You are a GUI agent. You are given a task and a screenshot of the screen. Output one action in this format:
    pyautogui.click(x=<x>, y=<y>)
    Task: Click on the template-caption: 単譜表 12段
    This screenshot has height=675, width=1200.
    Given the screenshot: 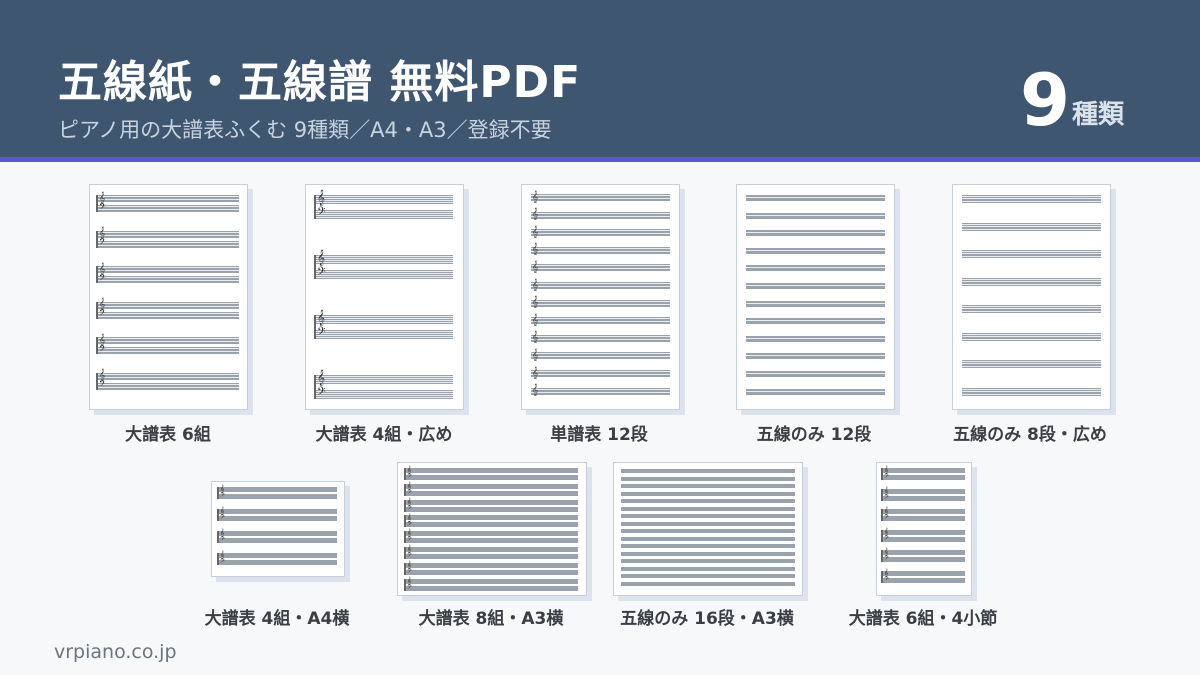 What is the action you would take?
    pyautogui.click(x=599, y=432)
    